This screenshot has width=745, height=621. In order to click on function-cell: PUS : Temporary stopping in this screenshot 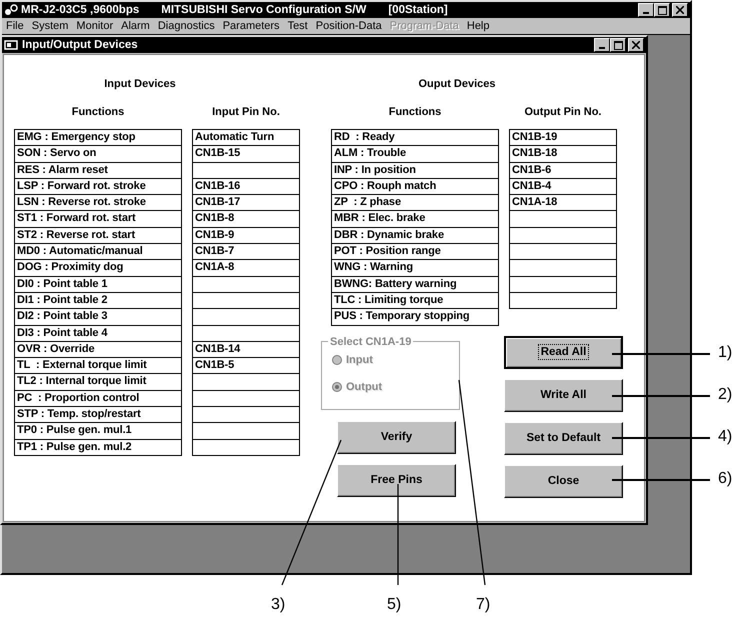, I will do `click(415, 317)`.